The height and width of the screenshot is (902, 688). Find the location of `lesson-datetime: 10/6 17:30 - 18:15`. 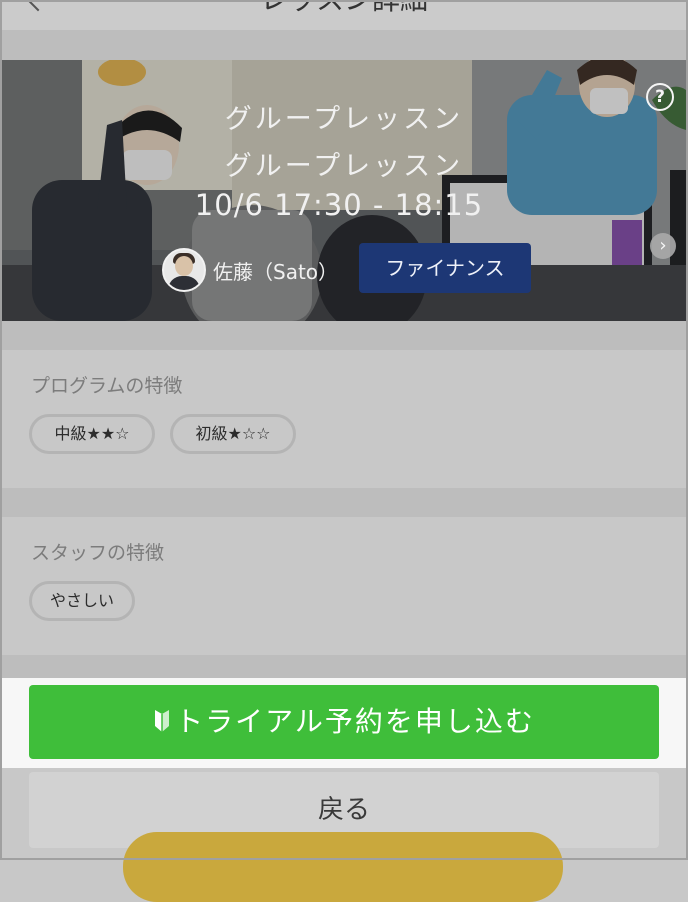

lesson-datetime: 10/6 17:30 - 18:15 is located at coordinates (339, 205).